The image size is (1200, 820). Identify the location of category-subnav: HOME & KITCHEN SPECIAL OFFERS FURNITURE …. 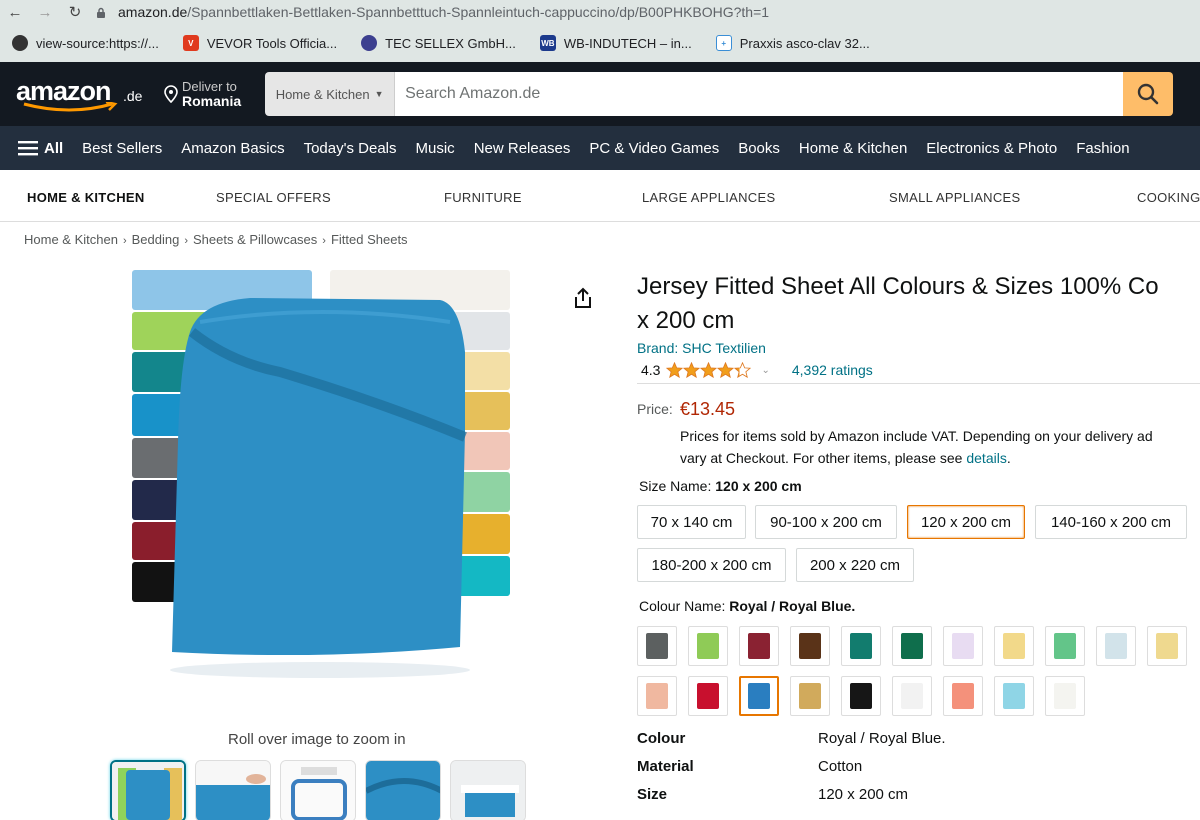
(600, 196).